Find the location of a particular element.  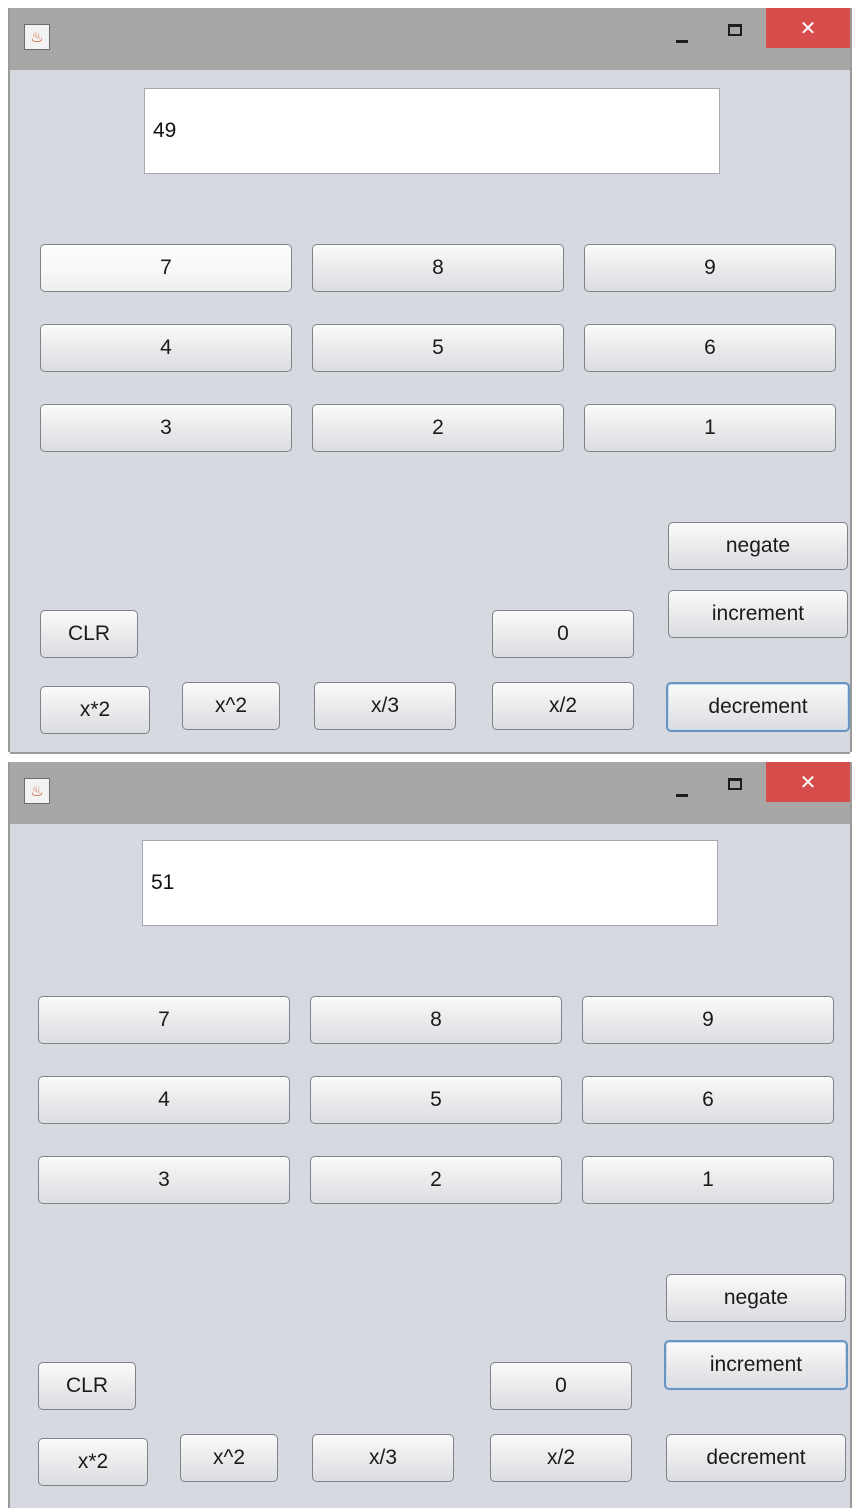

display-field: 51 is located at coordinates (430, 883).